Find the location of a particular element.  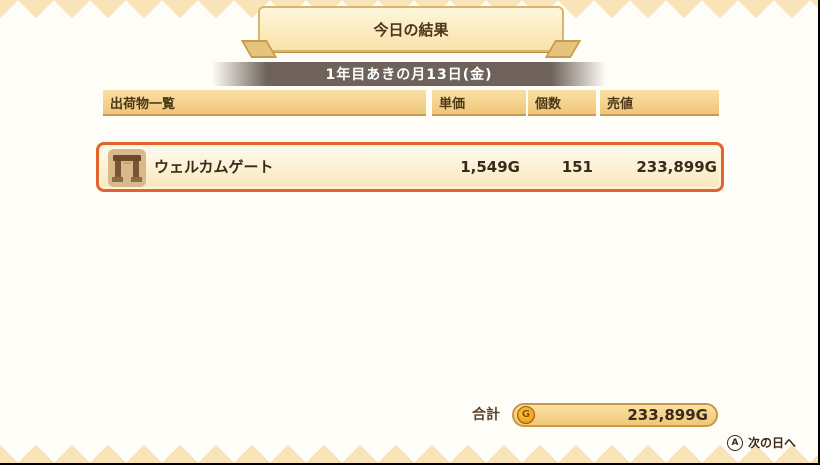

column-header-items: 出荷物一覧 is located at coordinates (264, 103).